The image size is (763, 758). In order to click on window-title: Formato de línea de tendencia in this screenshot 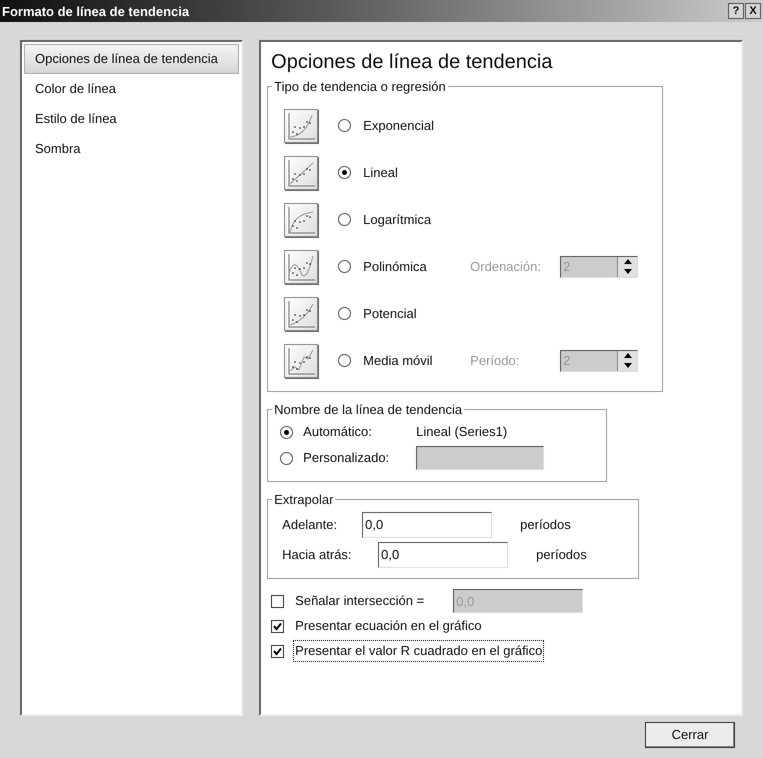, I will do `click(96, 11)`.